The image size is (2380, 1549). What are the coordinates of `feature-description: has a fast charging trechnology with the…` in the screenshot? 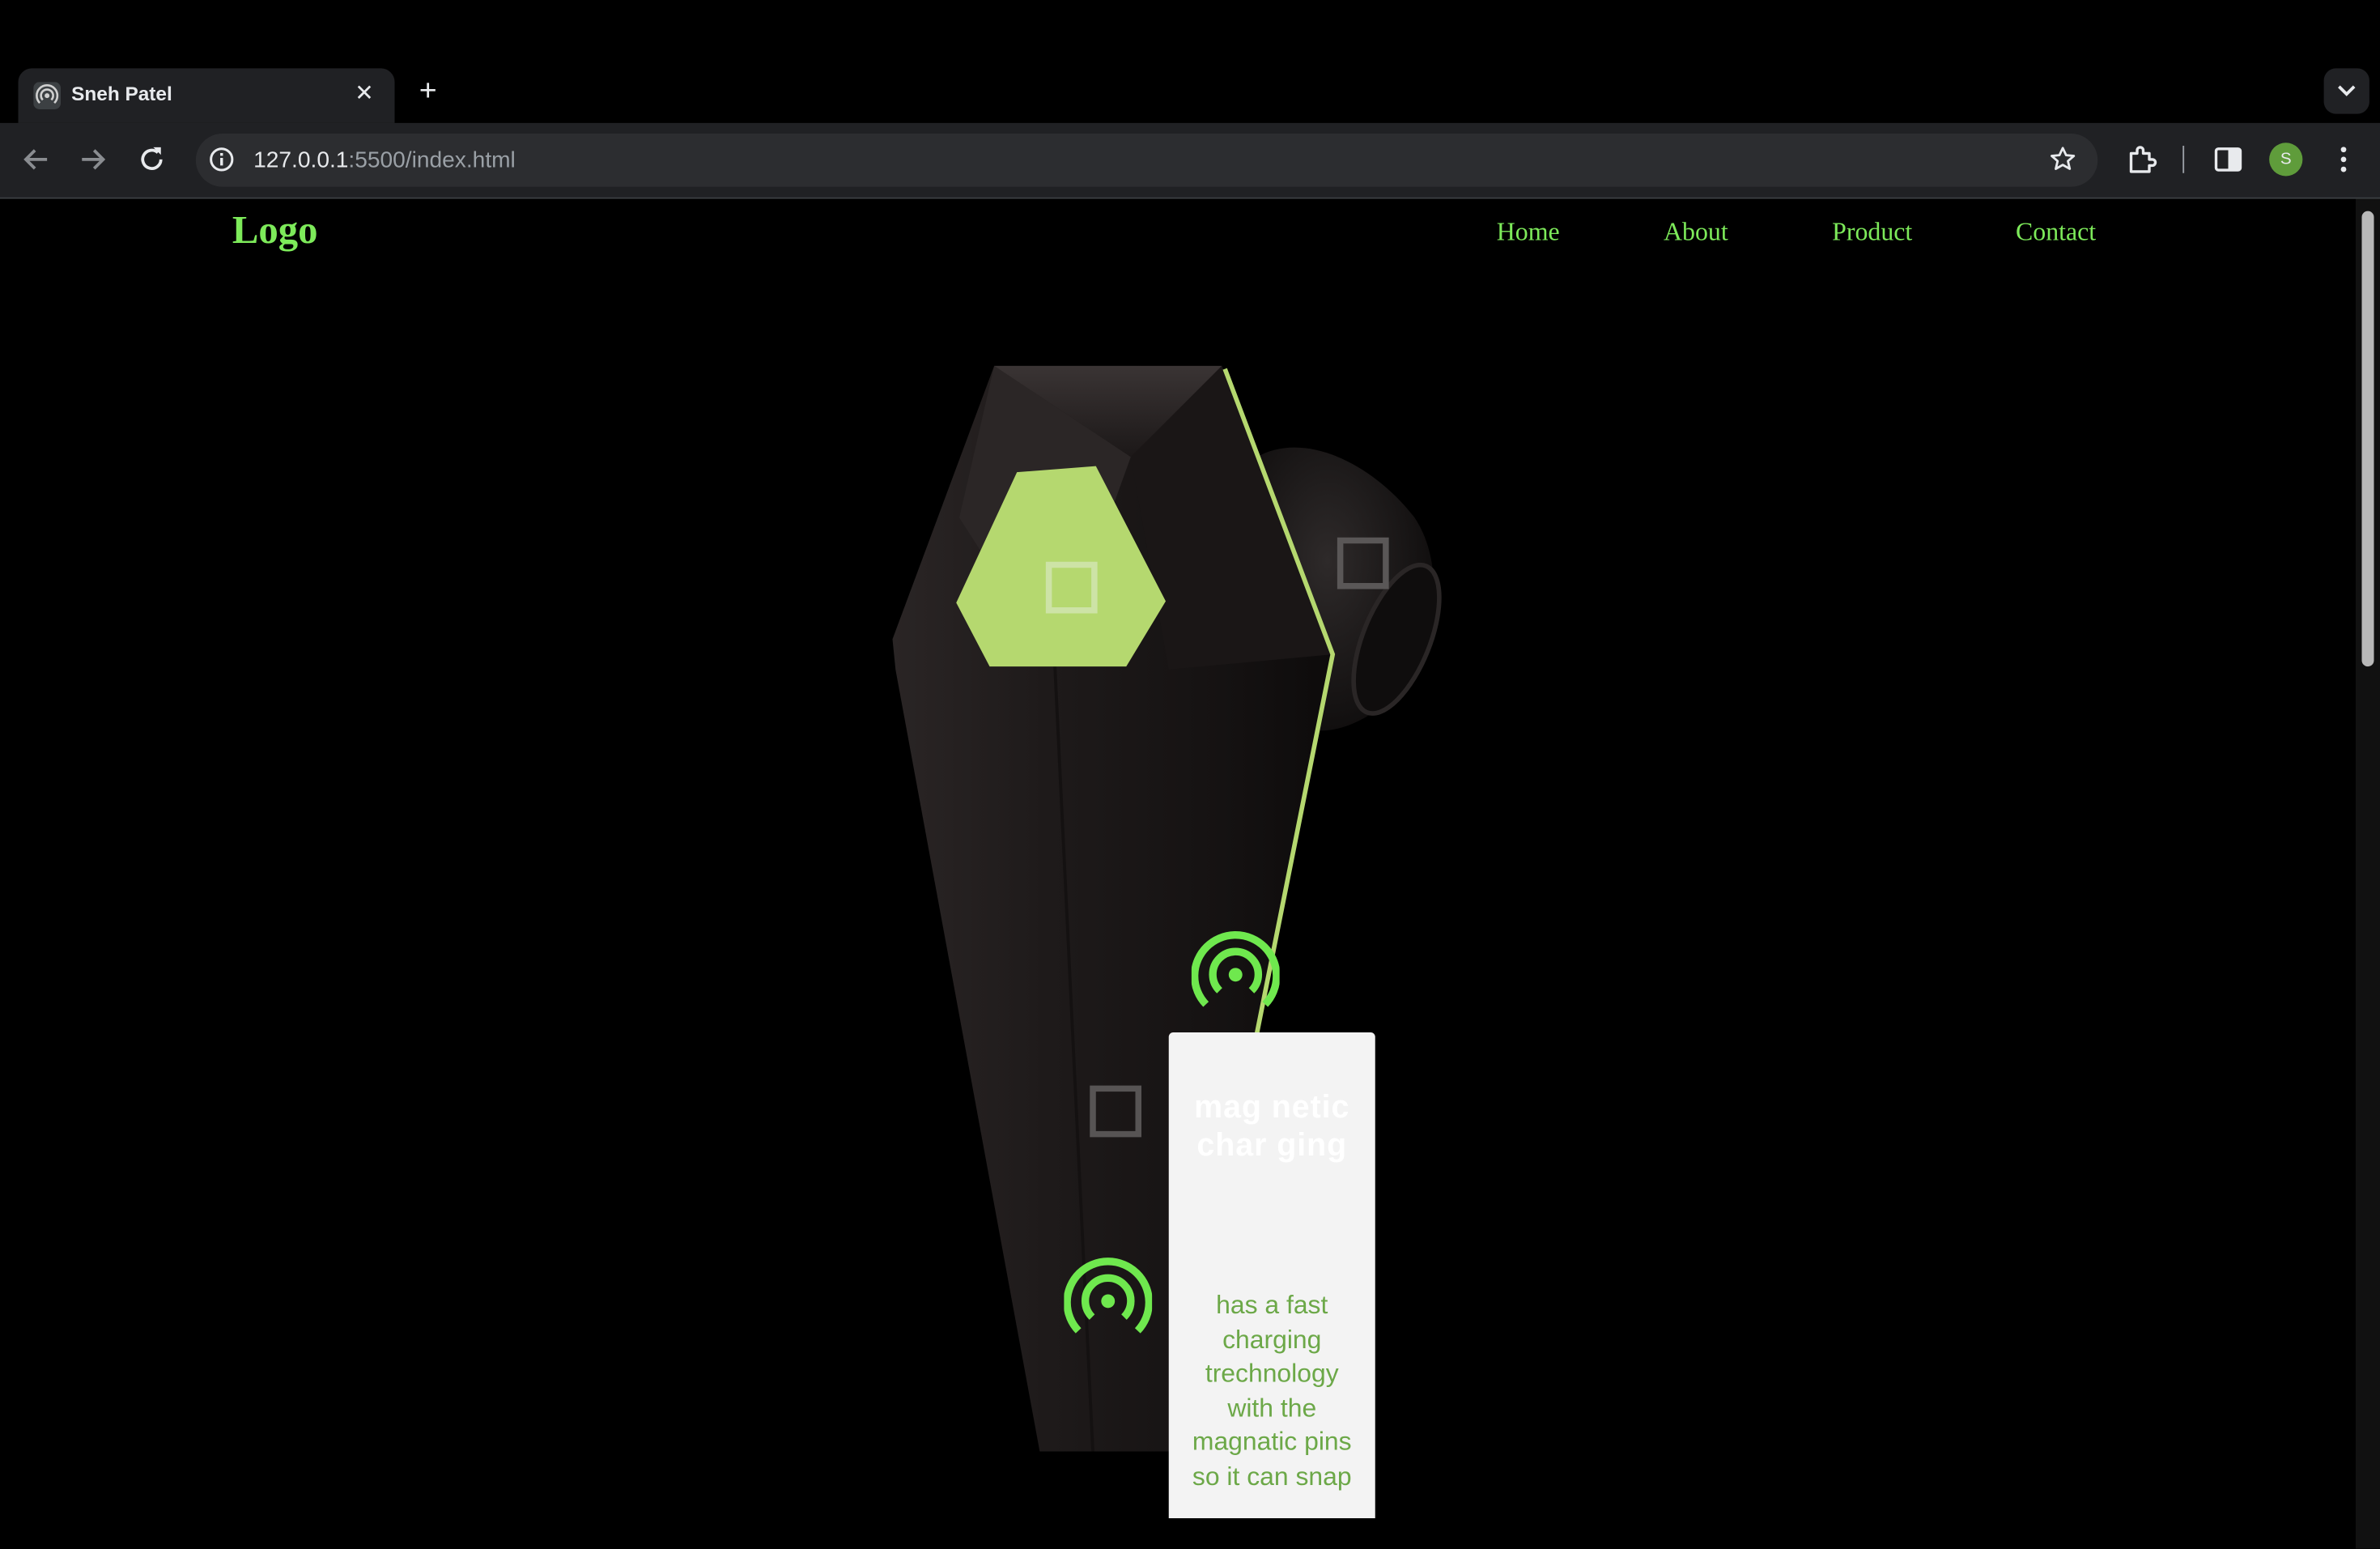 It's located at (1272, 1390).